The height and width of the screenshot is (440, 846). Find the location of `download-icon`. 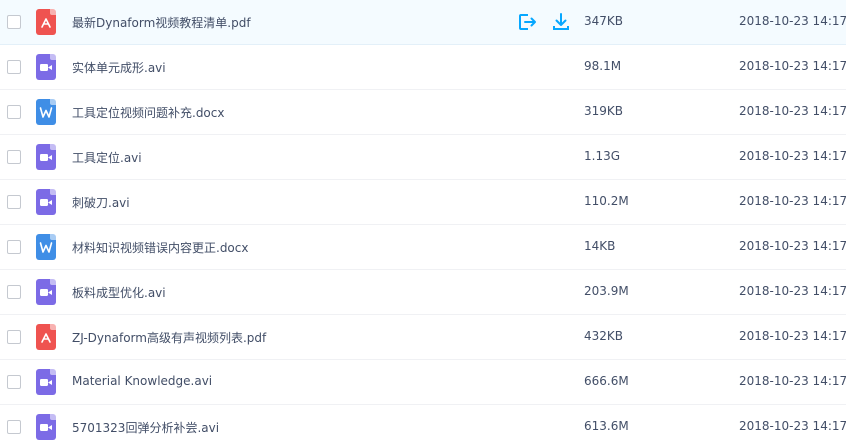

download-icon is located at coordinates (561, 22).